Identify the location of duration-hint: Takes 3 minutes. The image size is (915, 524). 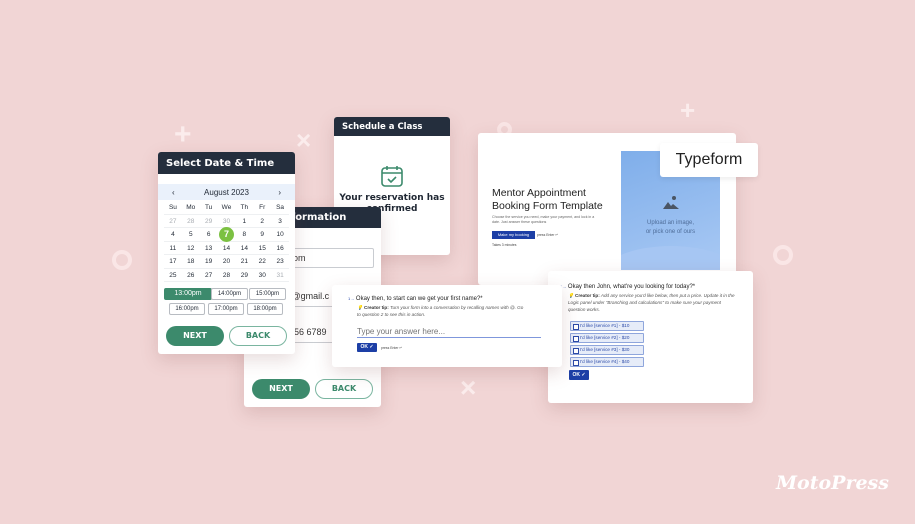
(504, 245).